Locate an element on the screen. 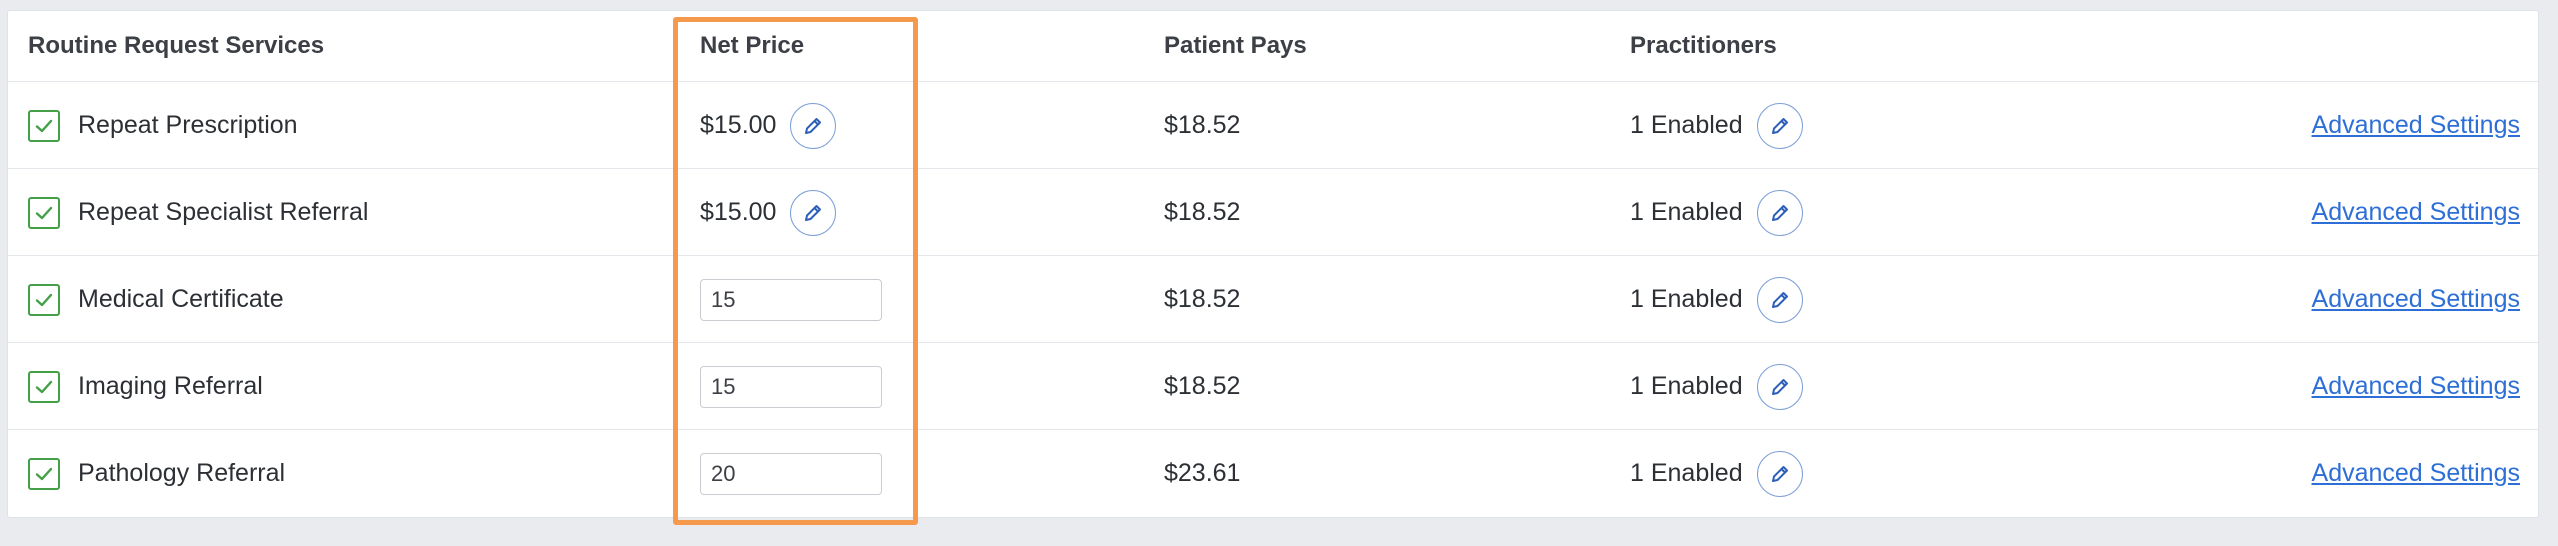 This screenshot has height=546, width=2558. service-cell: Medical Certificate is located at coordinates (156, 299).